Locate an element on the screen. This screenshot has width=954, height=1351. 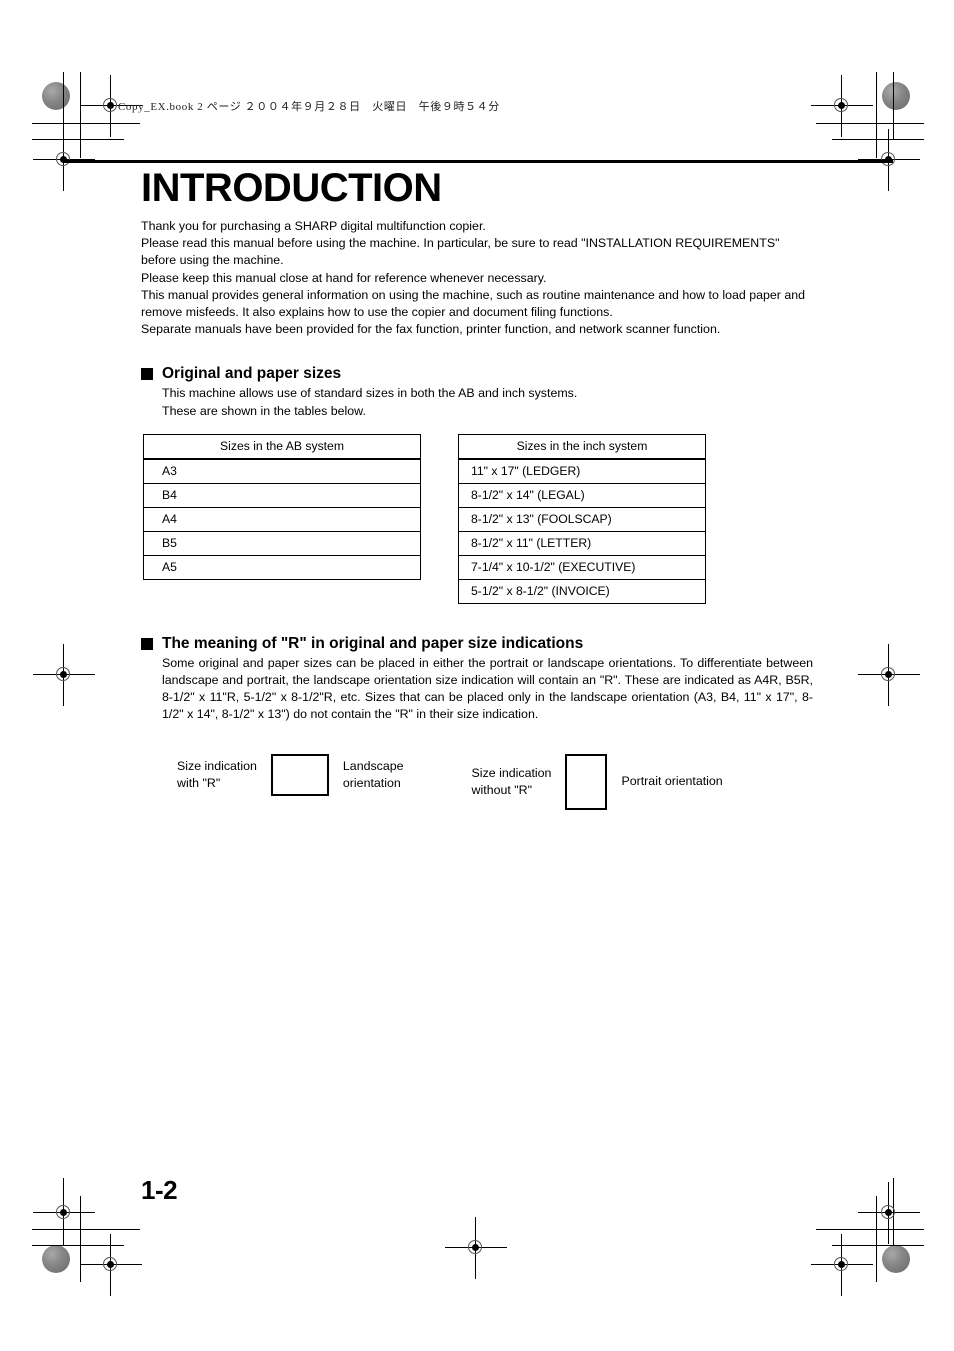
portrait-orientation-caption: Portrait orientation is located at coordinates (672, 781).